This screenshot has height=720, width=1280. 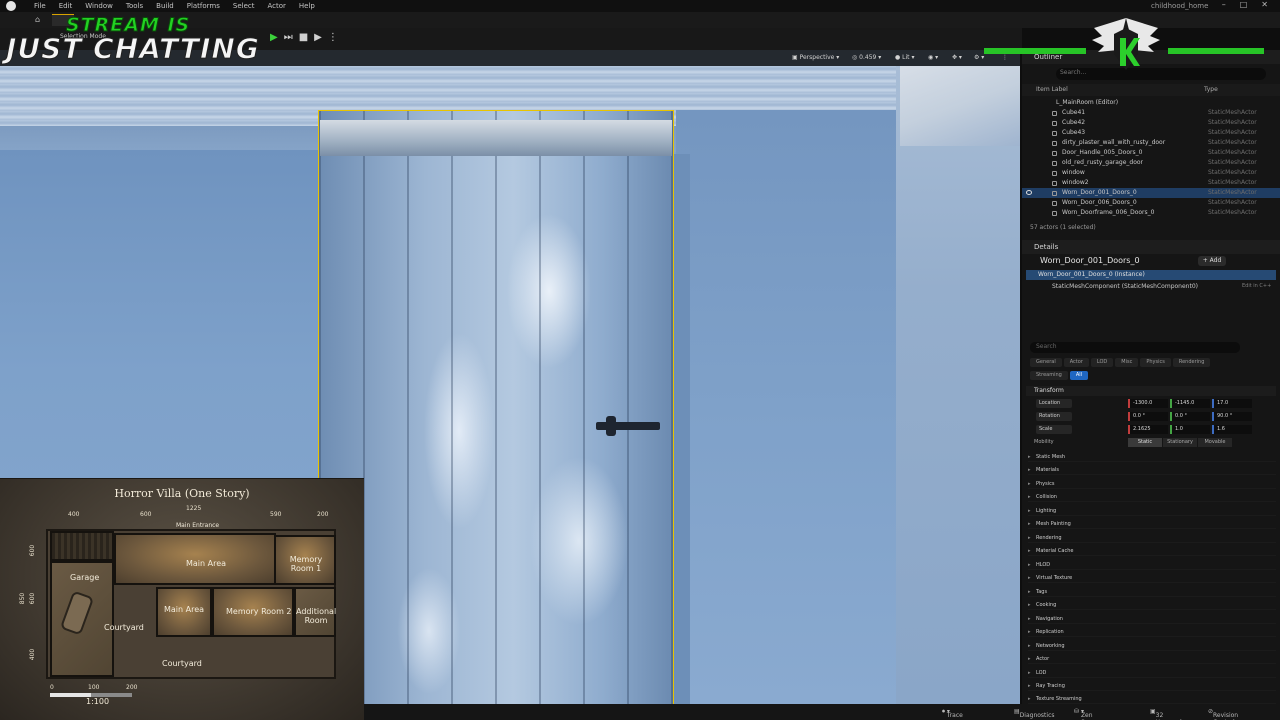 What do you see at coordinates (1076, 362) in the screenshot?
I see `filter-actor: Actor` at bounding box center [1076, 362].